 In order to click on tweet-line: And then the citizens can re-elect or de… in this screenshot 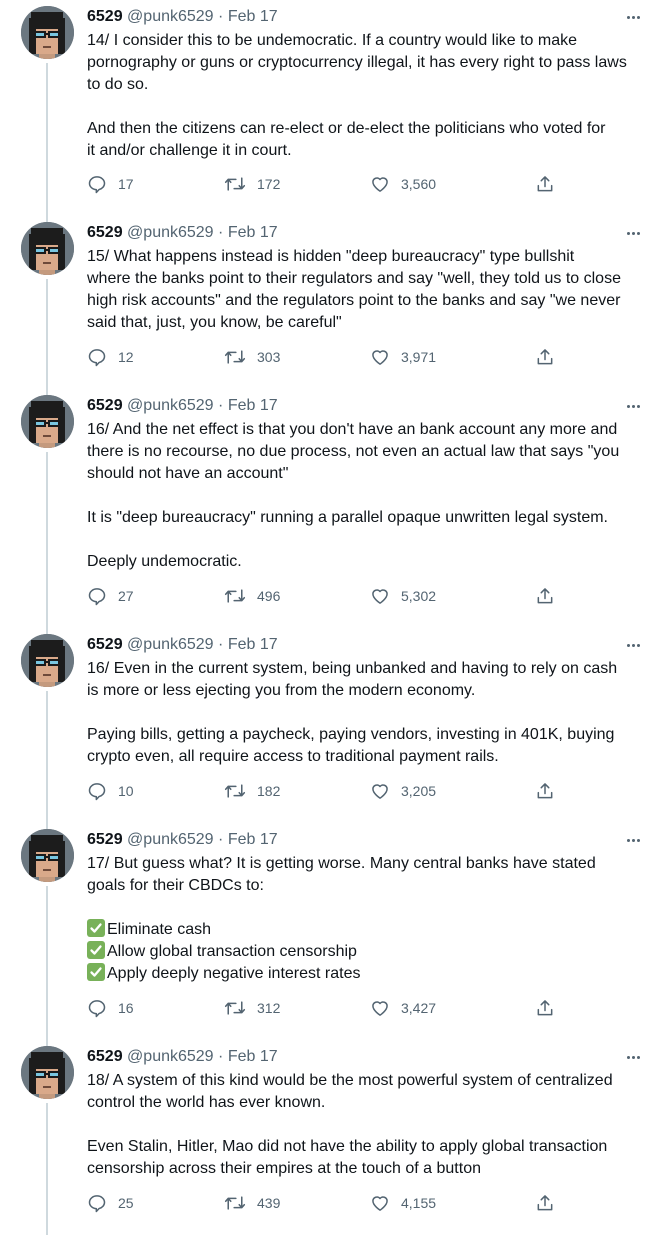, I will do `click(346, 128)`.